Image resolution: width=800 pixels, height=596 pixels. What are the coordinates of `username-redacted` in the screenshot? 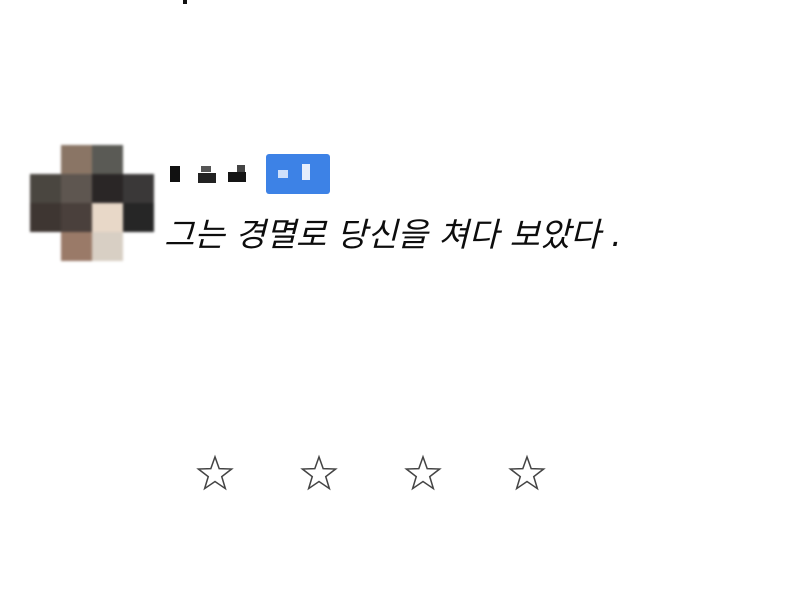 It's located at (249, 174).